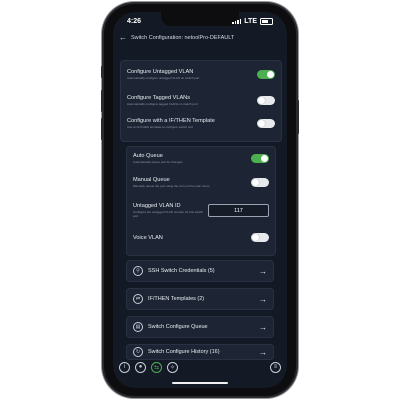 The height and width of the screenshot is (400, 400). What do you see at coordinates (178, 327) in the screenshot?
I see `configure-queue-label: Switch Configure Queue` at bounding box center [178, 327].